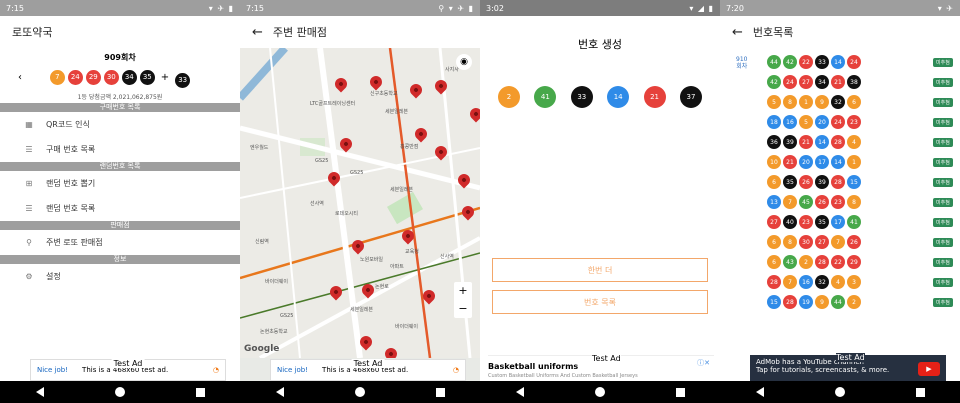  Describe the element at coordinates (29, 183) in the screenshot. I see `add-box-icon: ⊞` at that location.